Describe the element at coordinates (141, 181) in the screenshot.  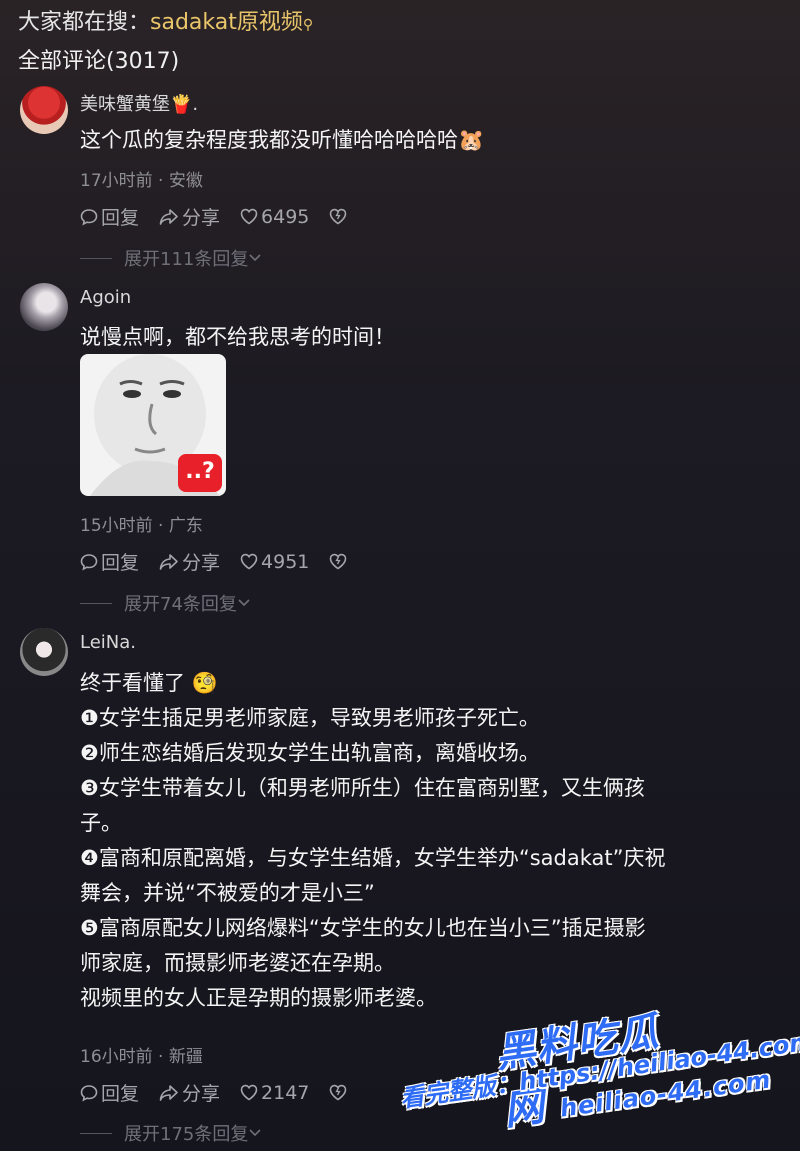
I see `comment-meta: 17小时前 · 安徽` at that location.